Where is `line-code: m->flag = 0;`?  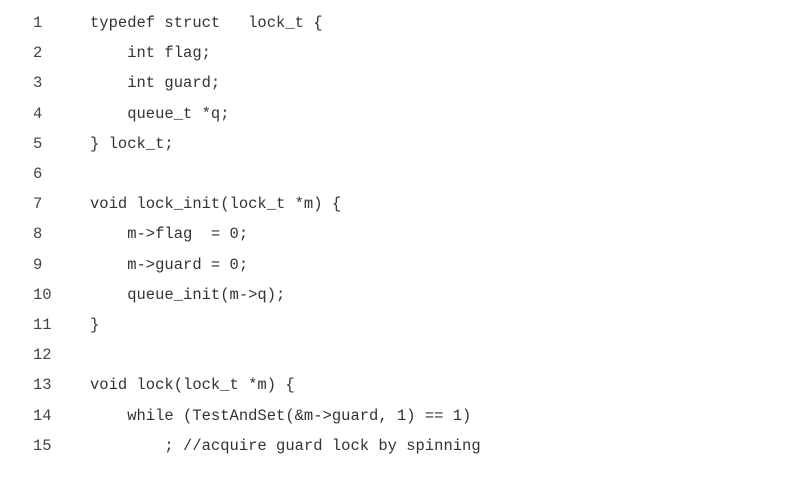 line-code: m->flag = 0; is located at coordinates (169, 234).